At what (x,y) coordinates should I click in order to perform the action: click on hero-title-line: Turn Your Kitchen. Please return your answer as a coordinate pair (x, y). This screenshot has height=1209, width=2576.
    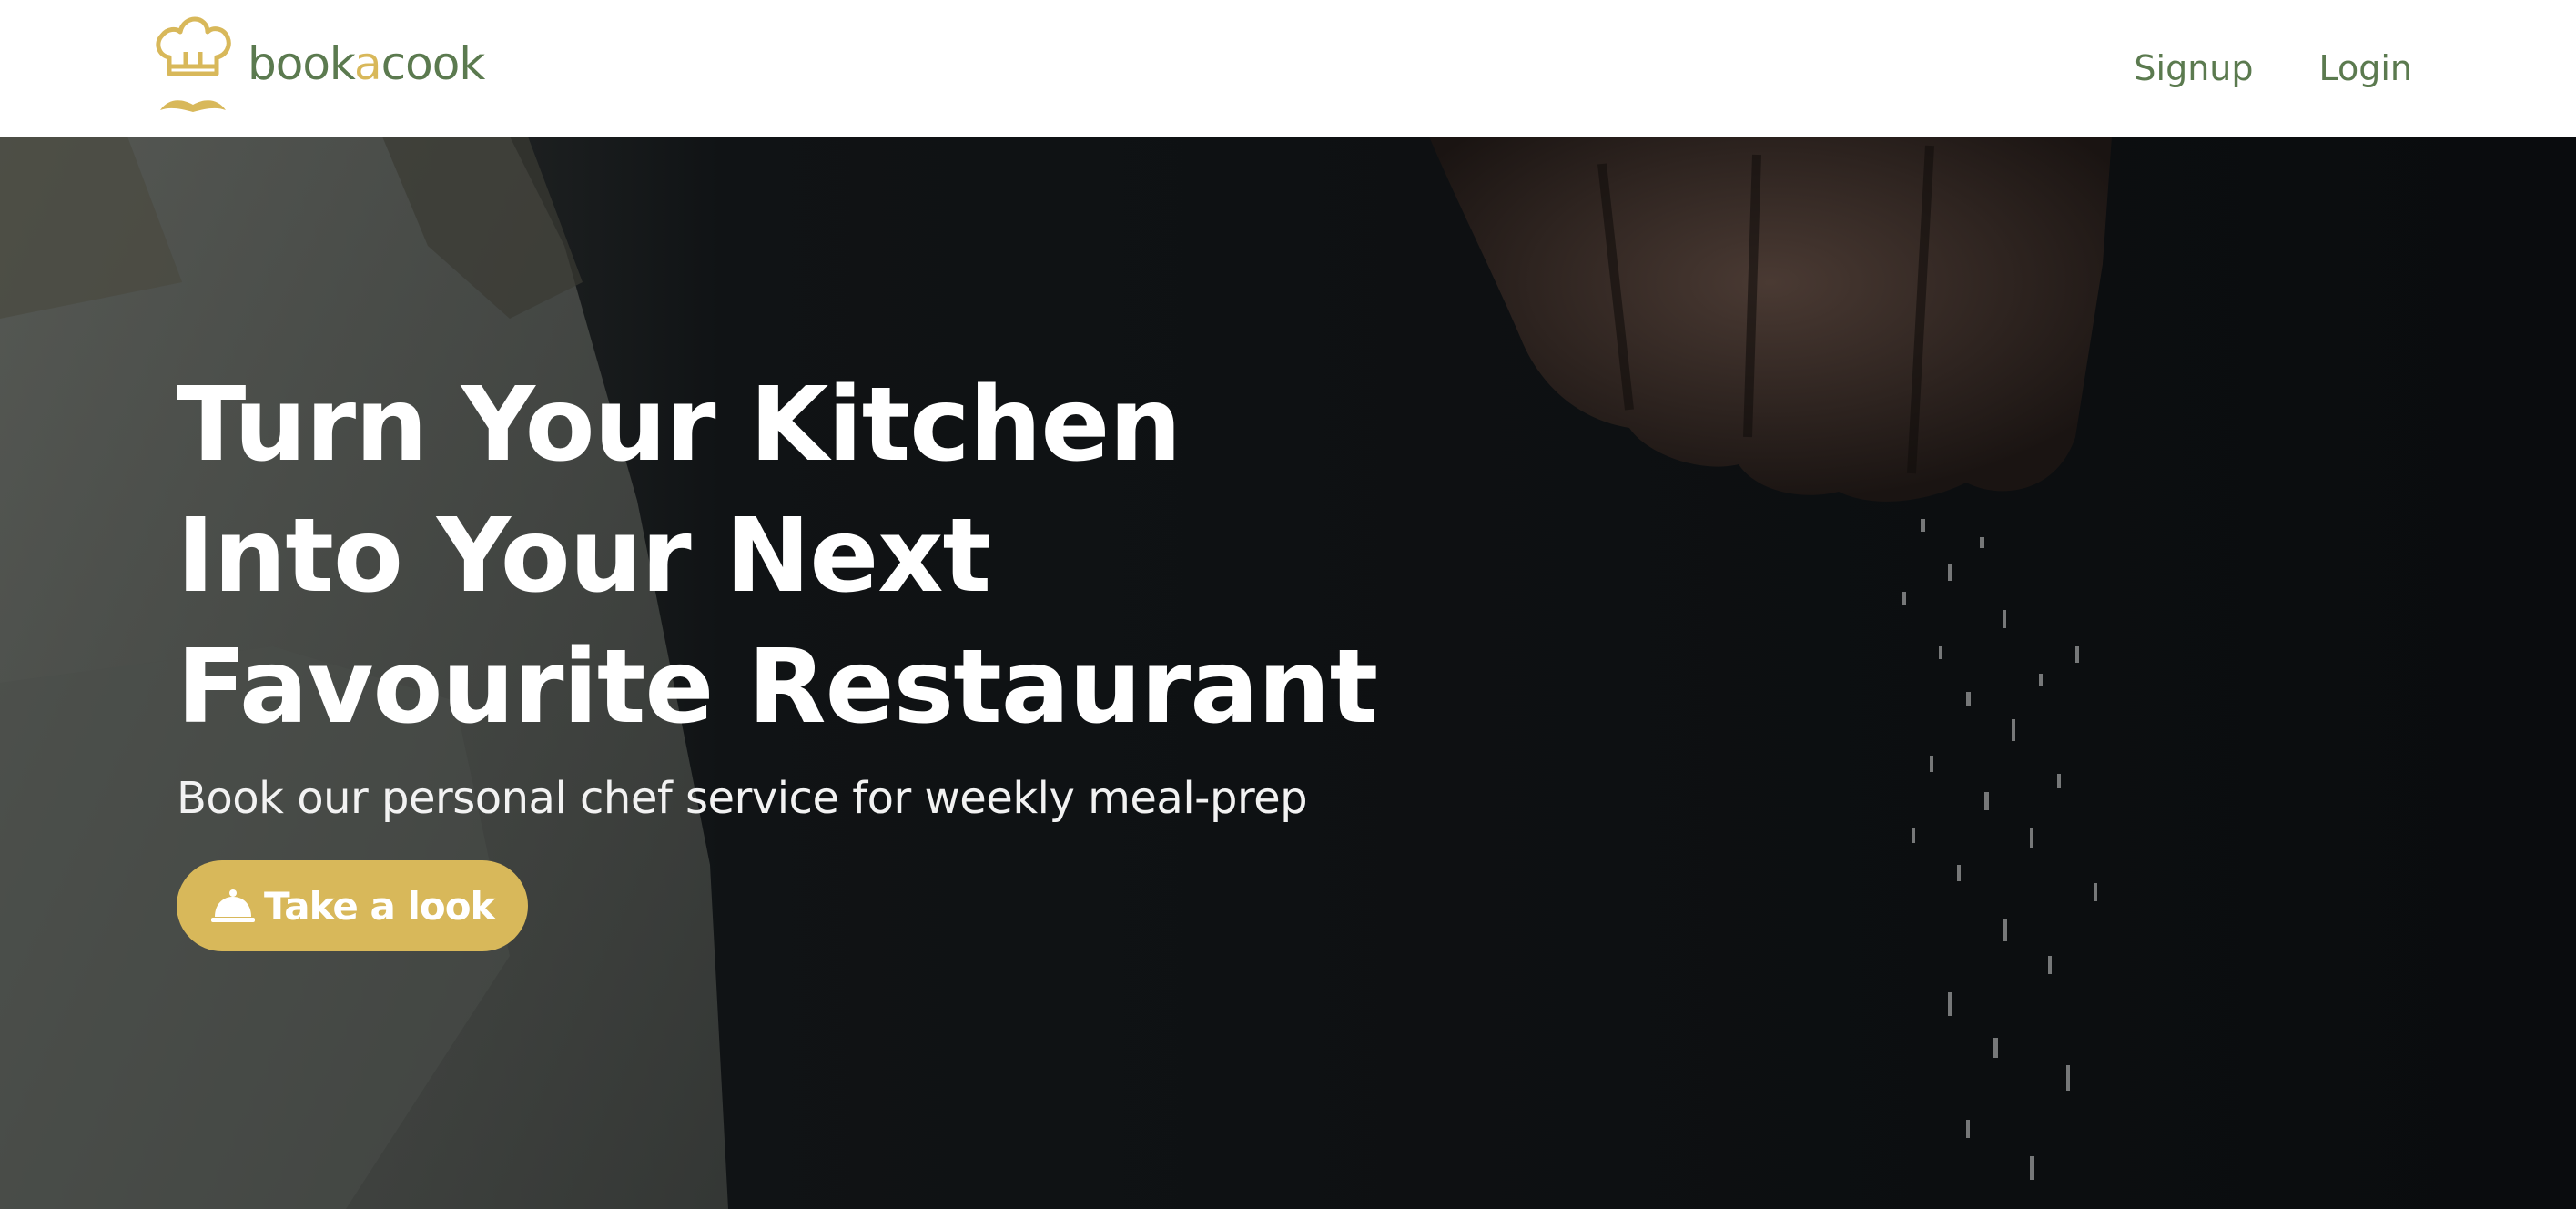
    Looking at the image, I should click on (679, 425).